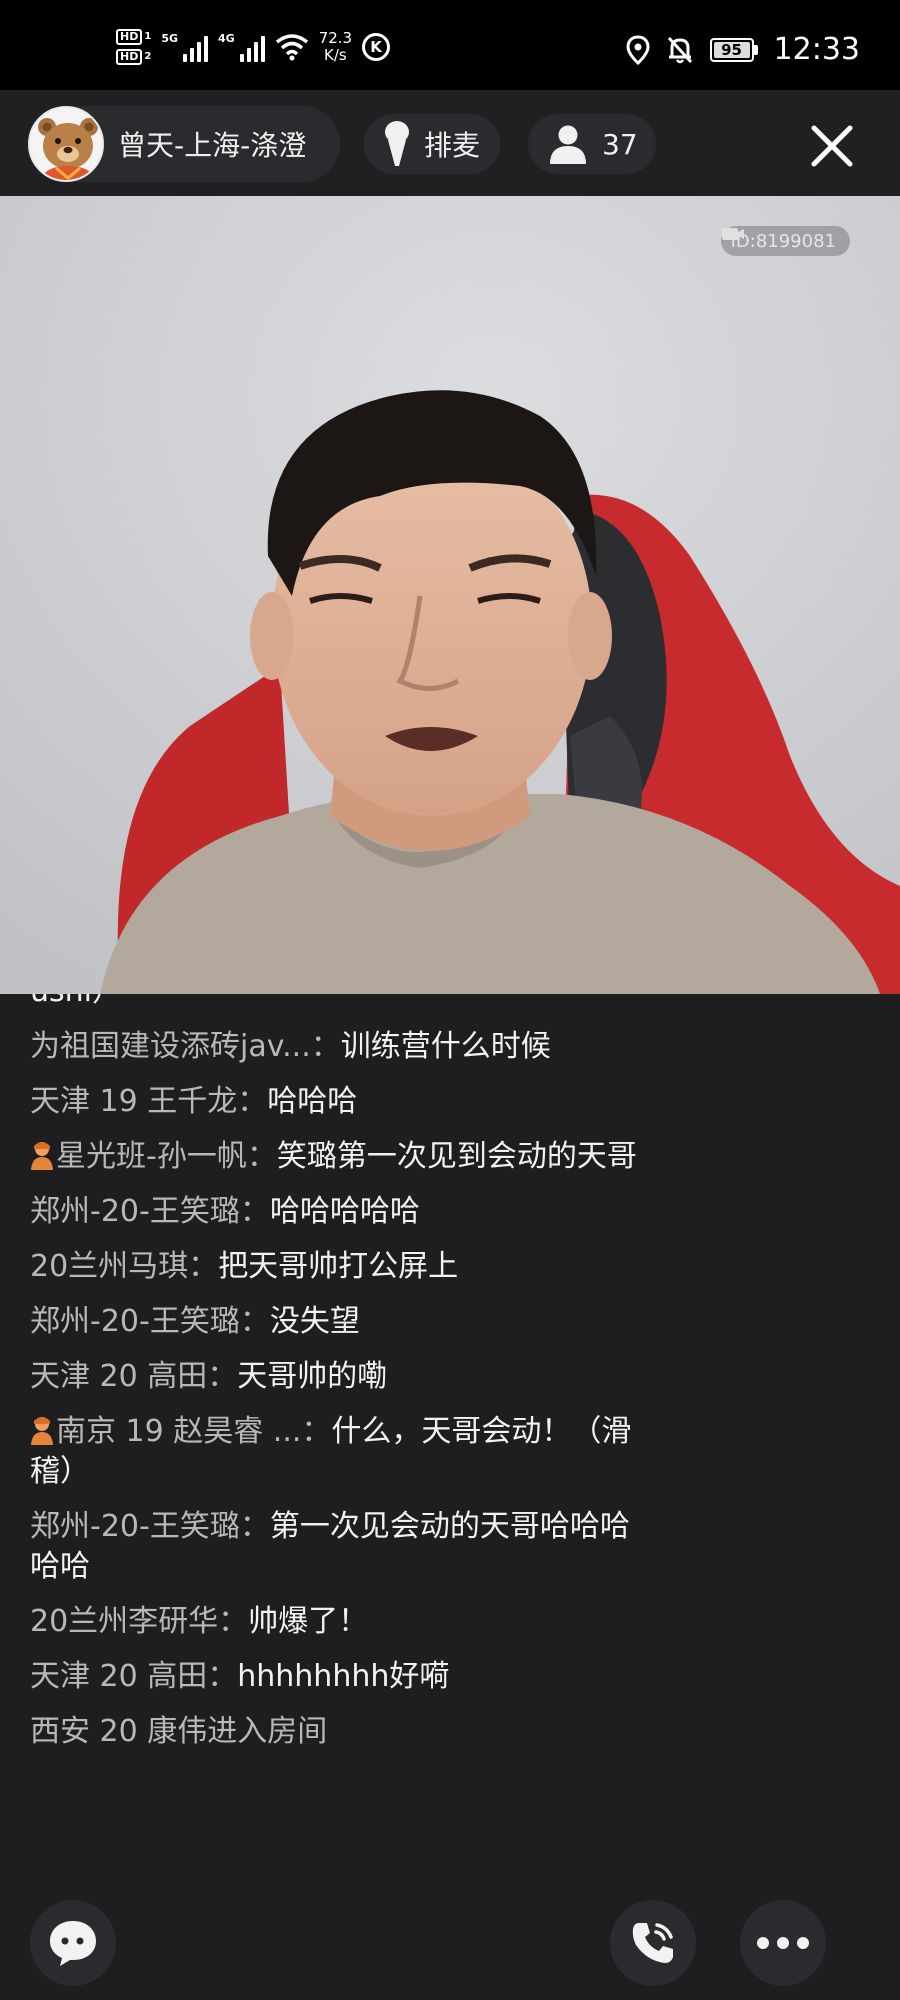  I want to click on chat-text: 哈哈哈, so click(312, 1101).